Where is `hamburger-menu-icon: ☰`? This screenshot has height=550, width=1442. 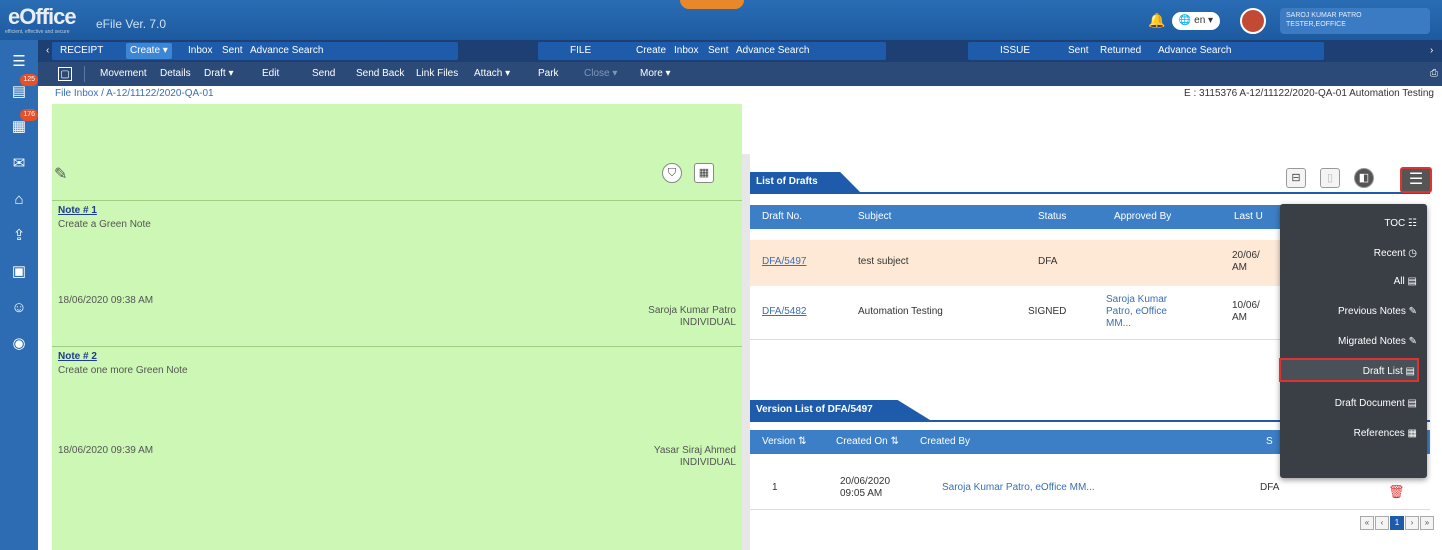
hamburger-menu-icon: ☰ is located at coordinates (1416, 180).